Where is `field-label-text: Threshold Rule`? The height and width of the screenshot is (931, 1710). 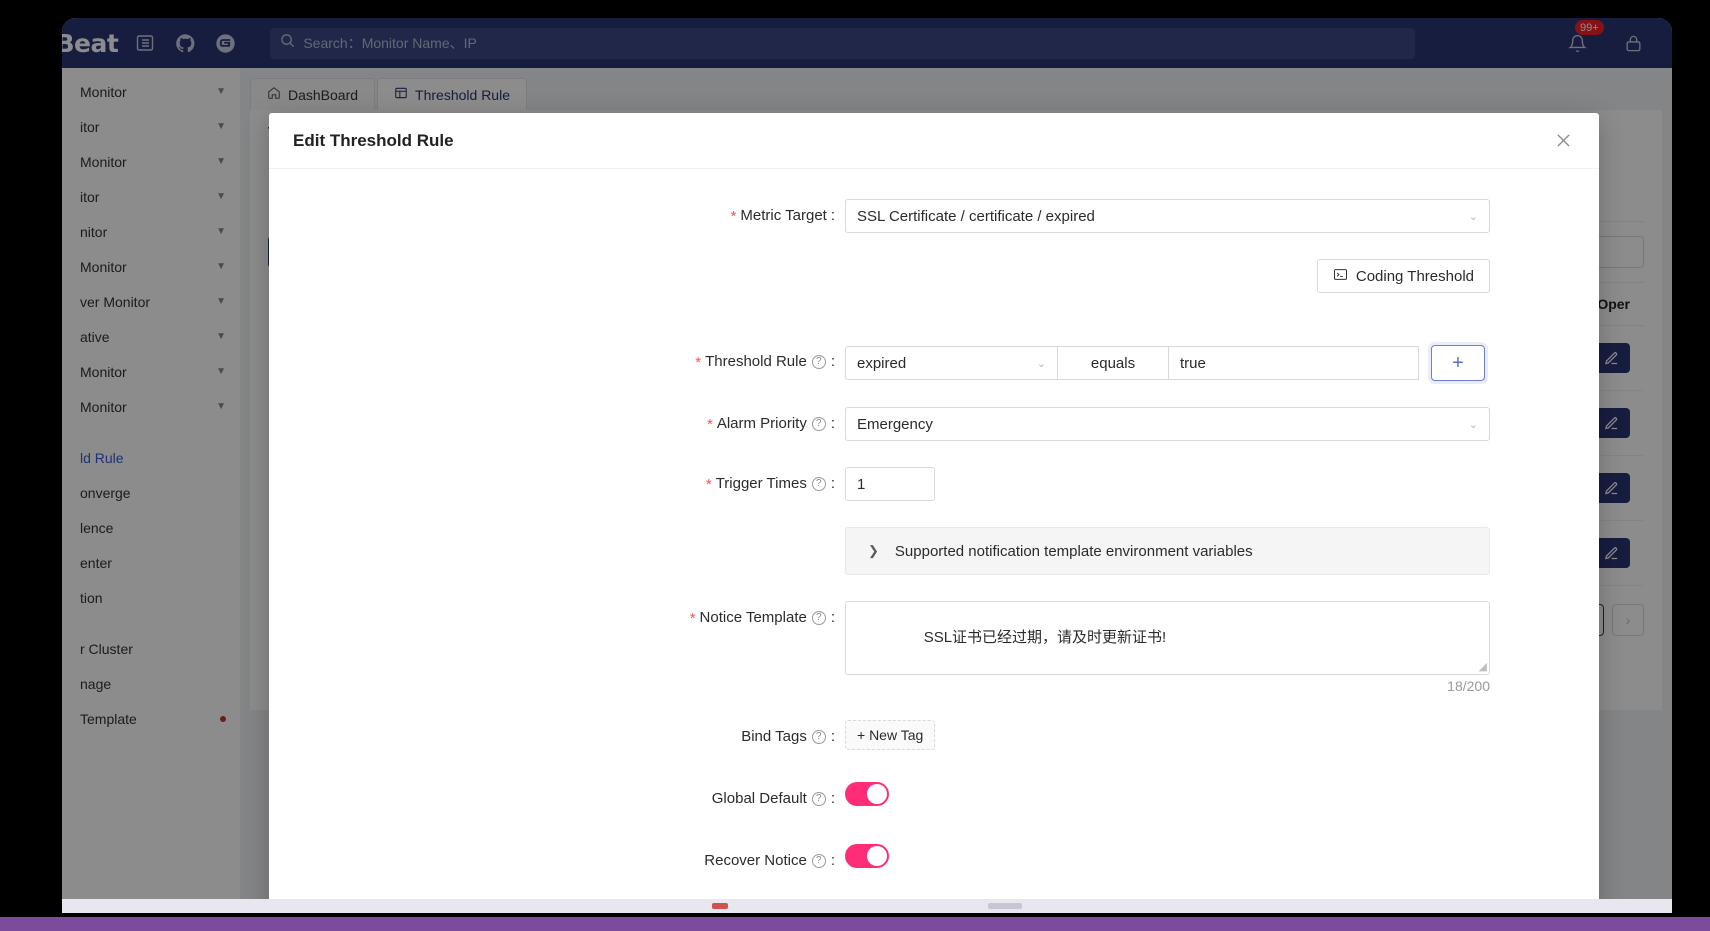 field-label-text: Threshold Rule is located at coordinates (756, 361).